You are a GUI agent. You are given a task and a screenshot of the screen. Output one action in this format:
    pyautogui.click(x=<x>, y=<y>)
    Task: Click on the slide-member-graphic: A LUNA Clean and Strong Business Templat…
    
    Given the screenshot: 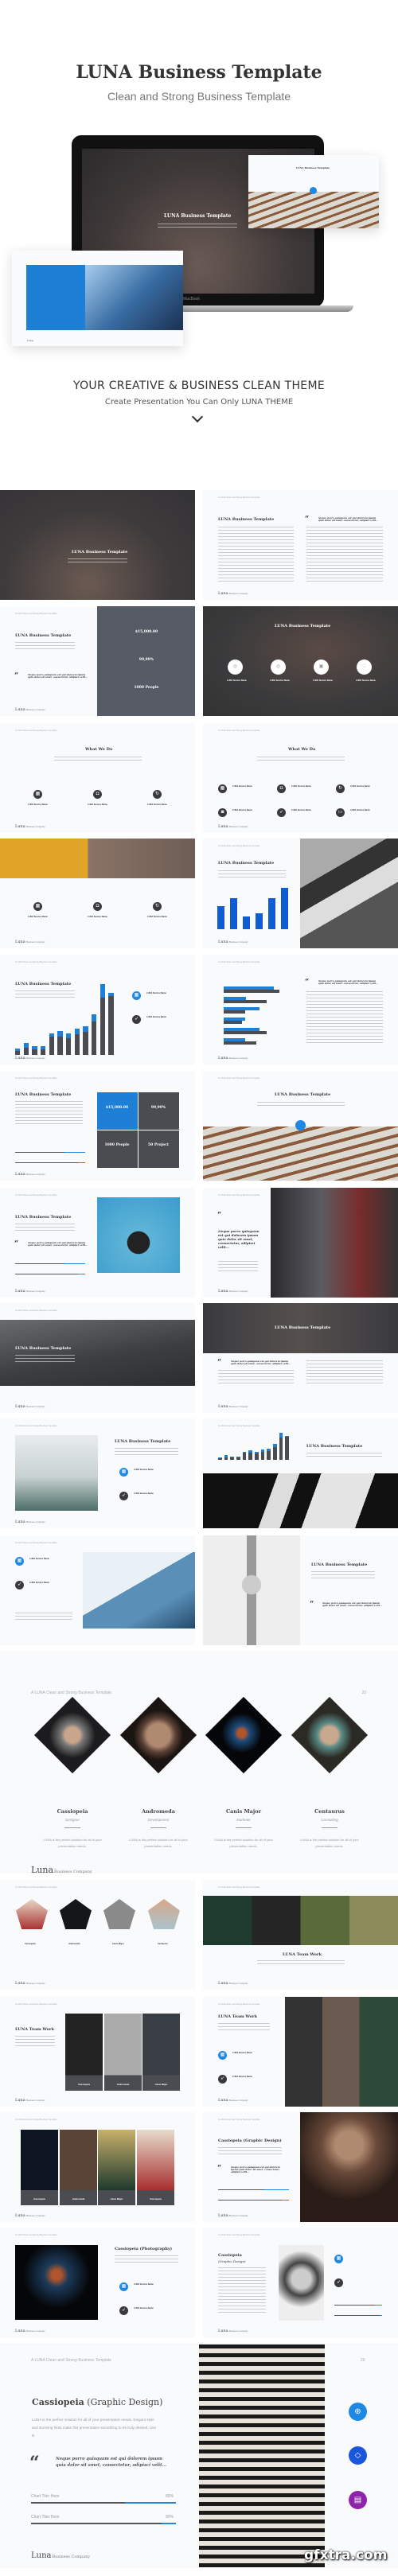 What is the action you would take?
    pyautogui.click(x=301, y=2167)
    